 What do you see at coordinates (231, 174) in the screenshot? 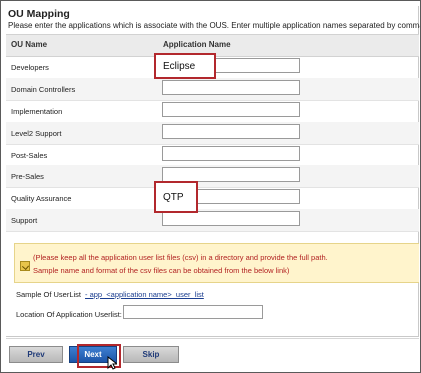
I see `application-input-pre-sales` at bounding box center [231, 174].